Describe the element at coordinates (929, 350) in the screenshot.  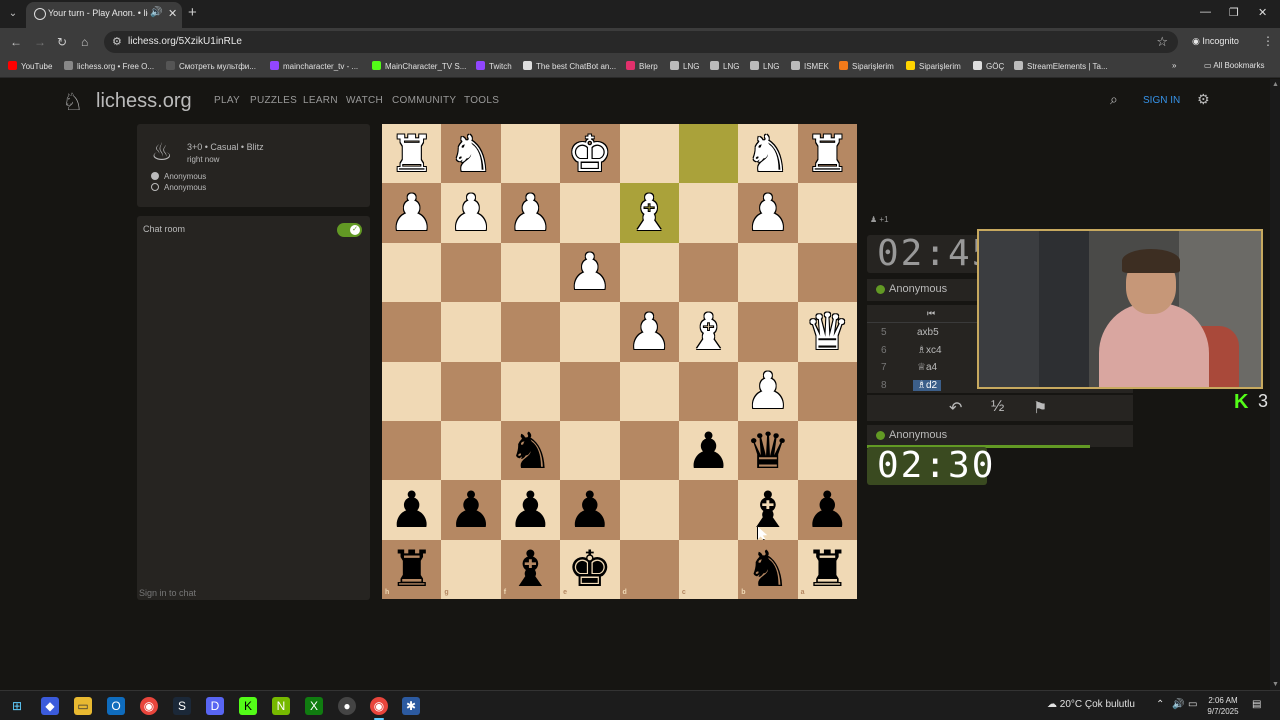
I see `move-san: ♗xc4` at that location.